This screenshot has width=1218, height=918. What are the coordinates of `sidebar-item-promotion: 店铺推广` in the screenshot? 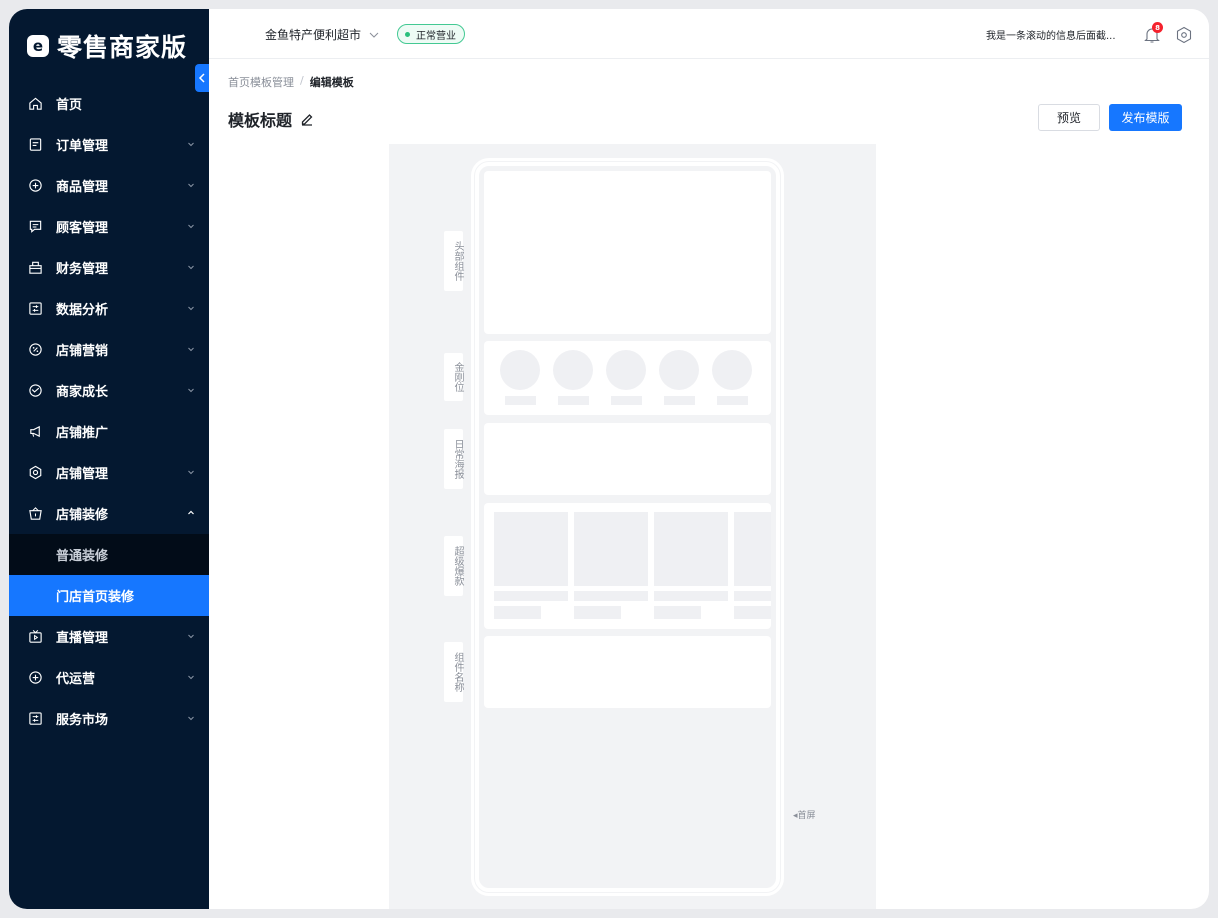 It's located at (109, 431).